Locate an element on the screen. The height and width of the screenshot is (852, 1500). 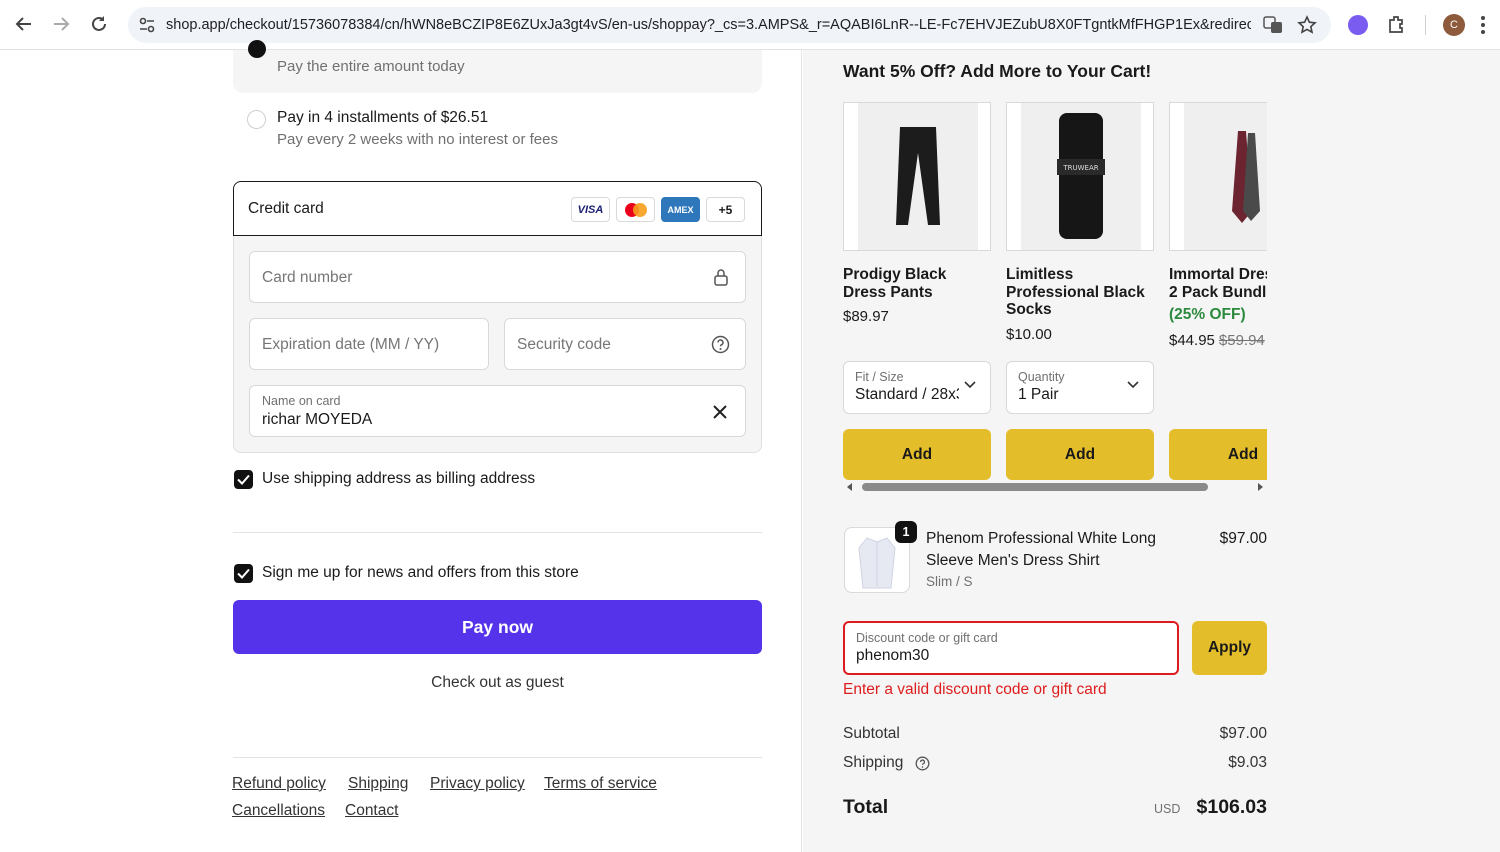
expiry-placeholder: Expiration date (MM / YY) is located at coordinates (351, 344).